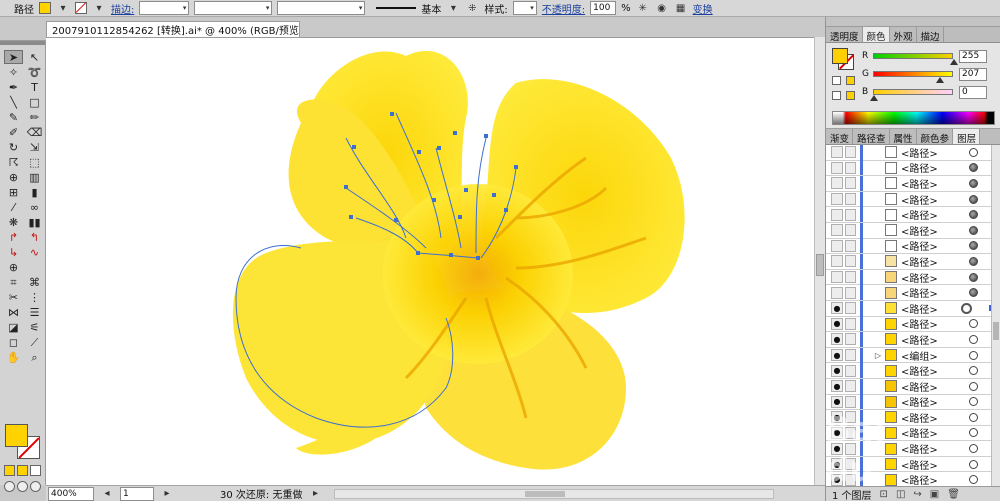 Image resolution: width=1000 pixels, height=501 pixels. I want to click on color-mode-button, so click(9, 470).